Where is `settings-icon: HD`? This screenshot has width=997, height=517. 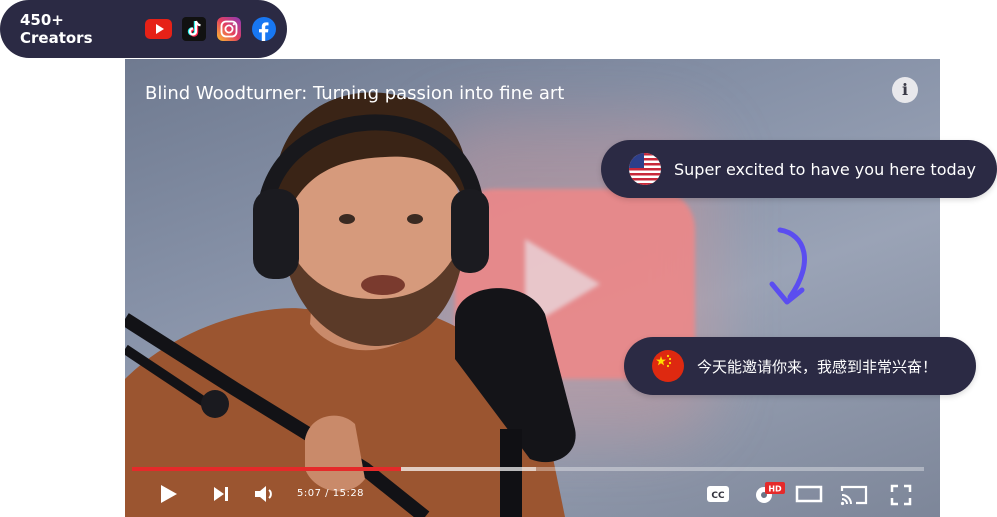 settings-icon: HD is located at coordinates (768, 495).